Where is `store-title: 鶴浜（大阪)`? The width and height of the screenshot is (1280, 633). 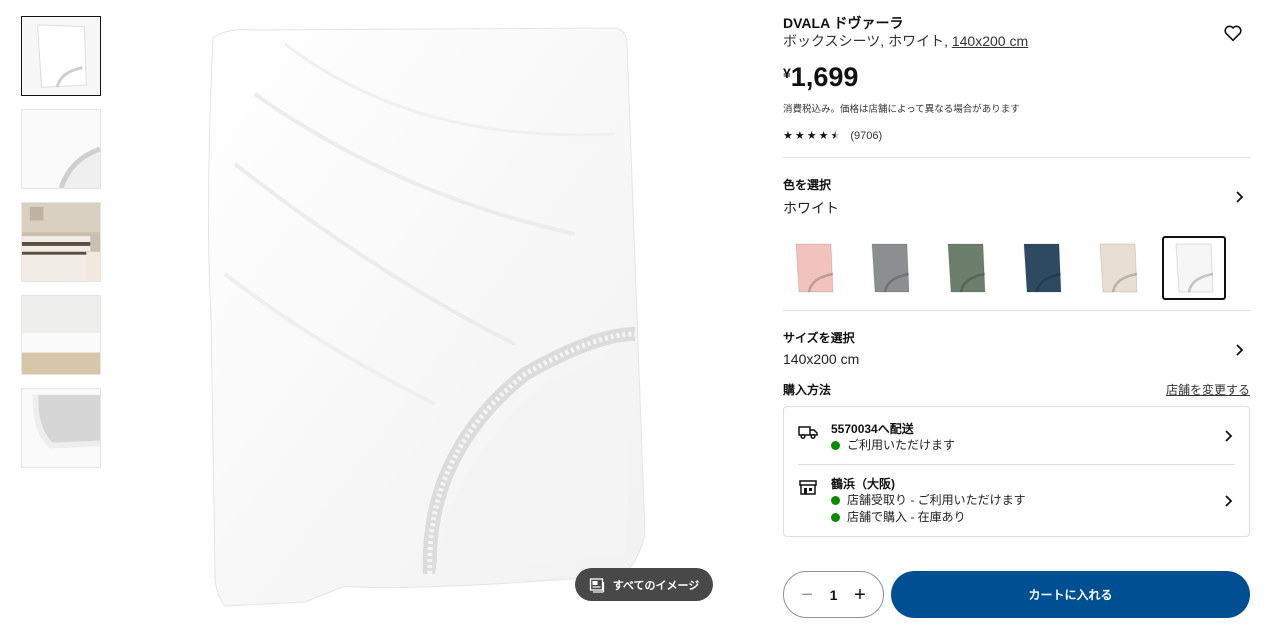
store-title: 鶴浜（大阪) is located at coordinates (863, 484).